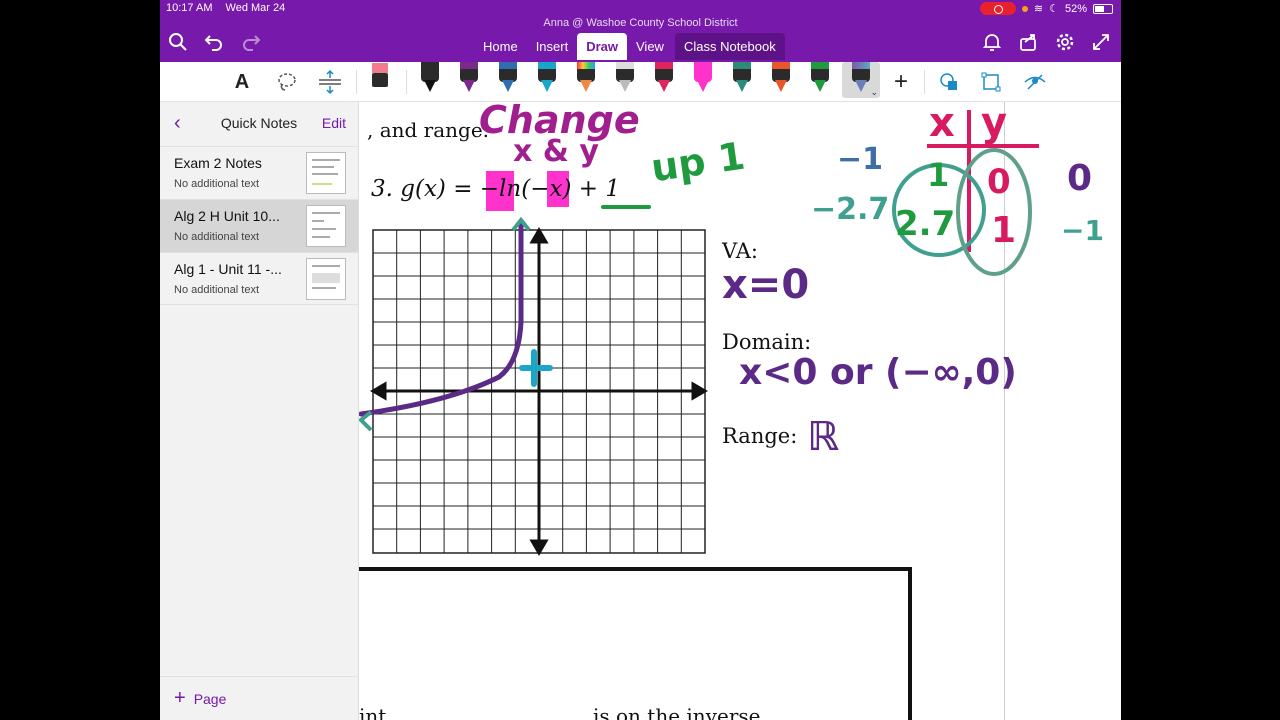  I want to click on ribbon-tabs: Home Insert Draw View Class Notebook, so click(629, 46).